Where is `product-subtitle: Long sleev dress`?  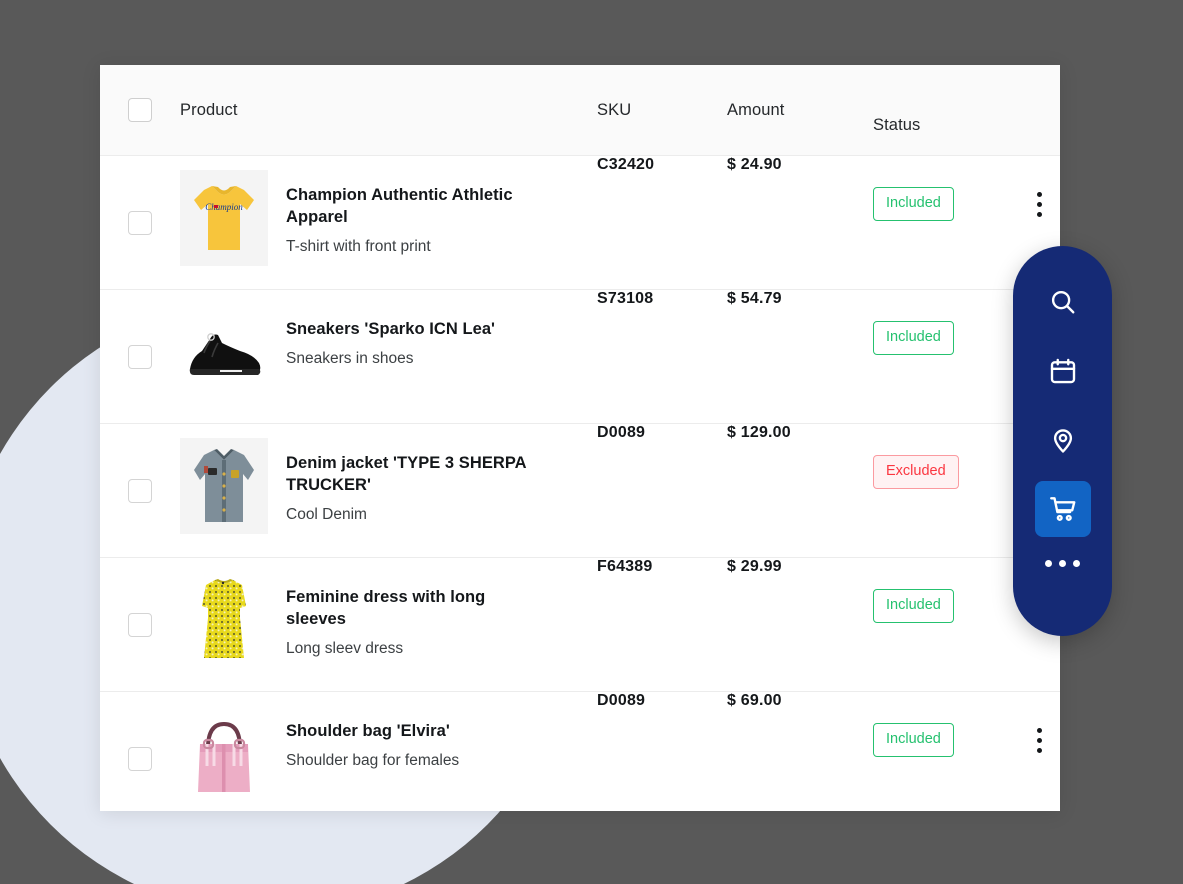 product-subtitle: Long sleev dress is located at coordinates (345, 648).